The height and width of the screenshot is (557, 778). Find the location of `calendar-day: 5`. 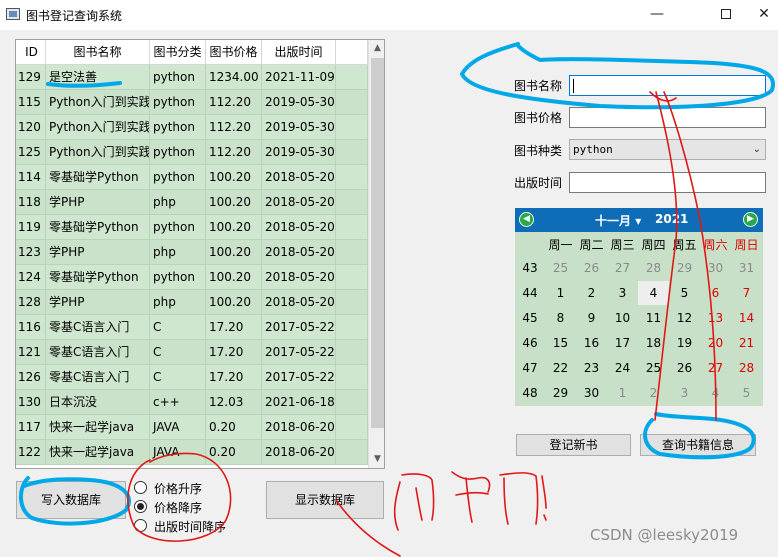

calendar-day: 5 is located at coordinates (746, 393).